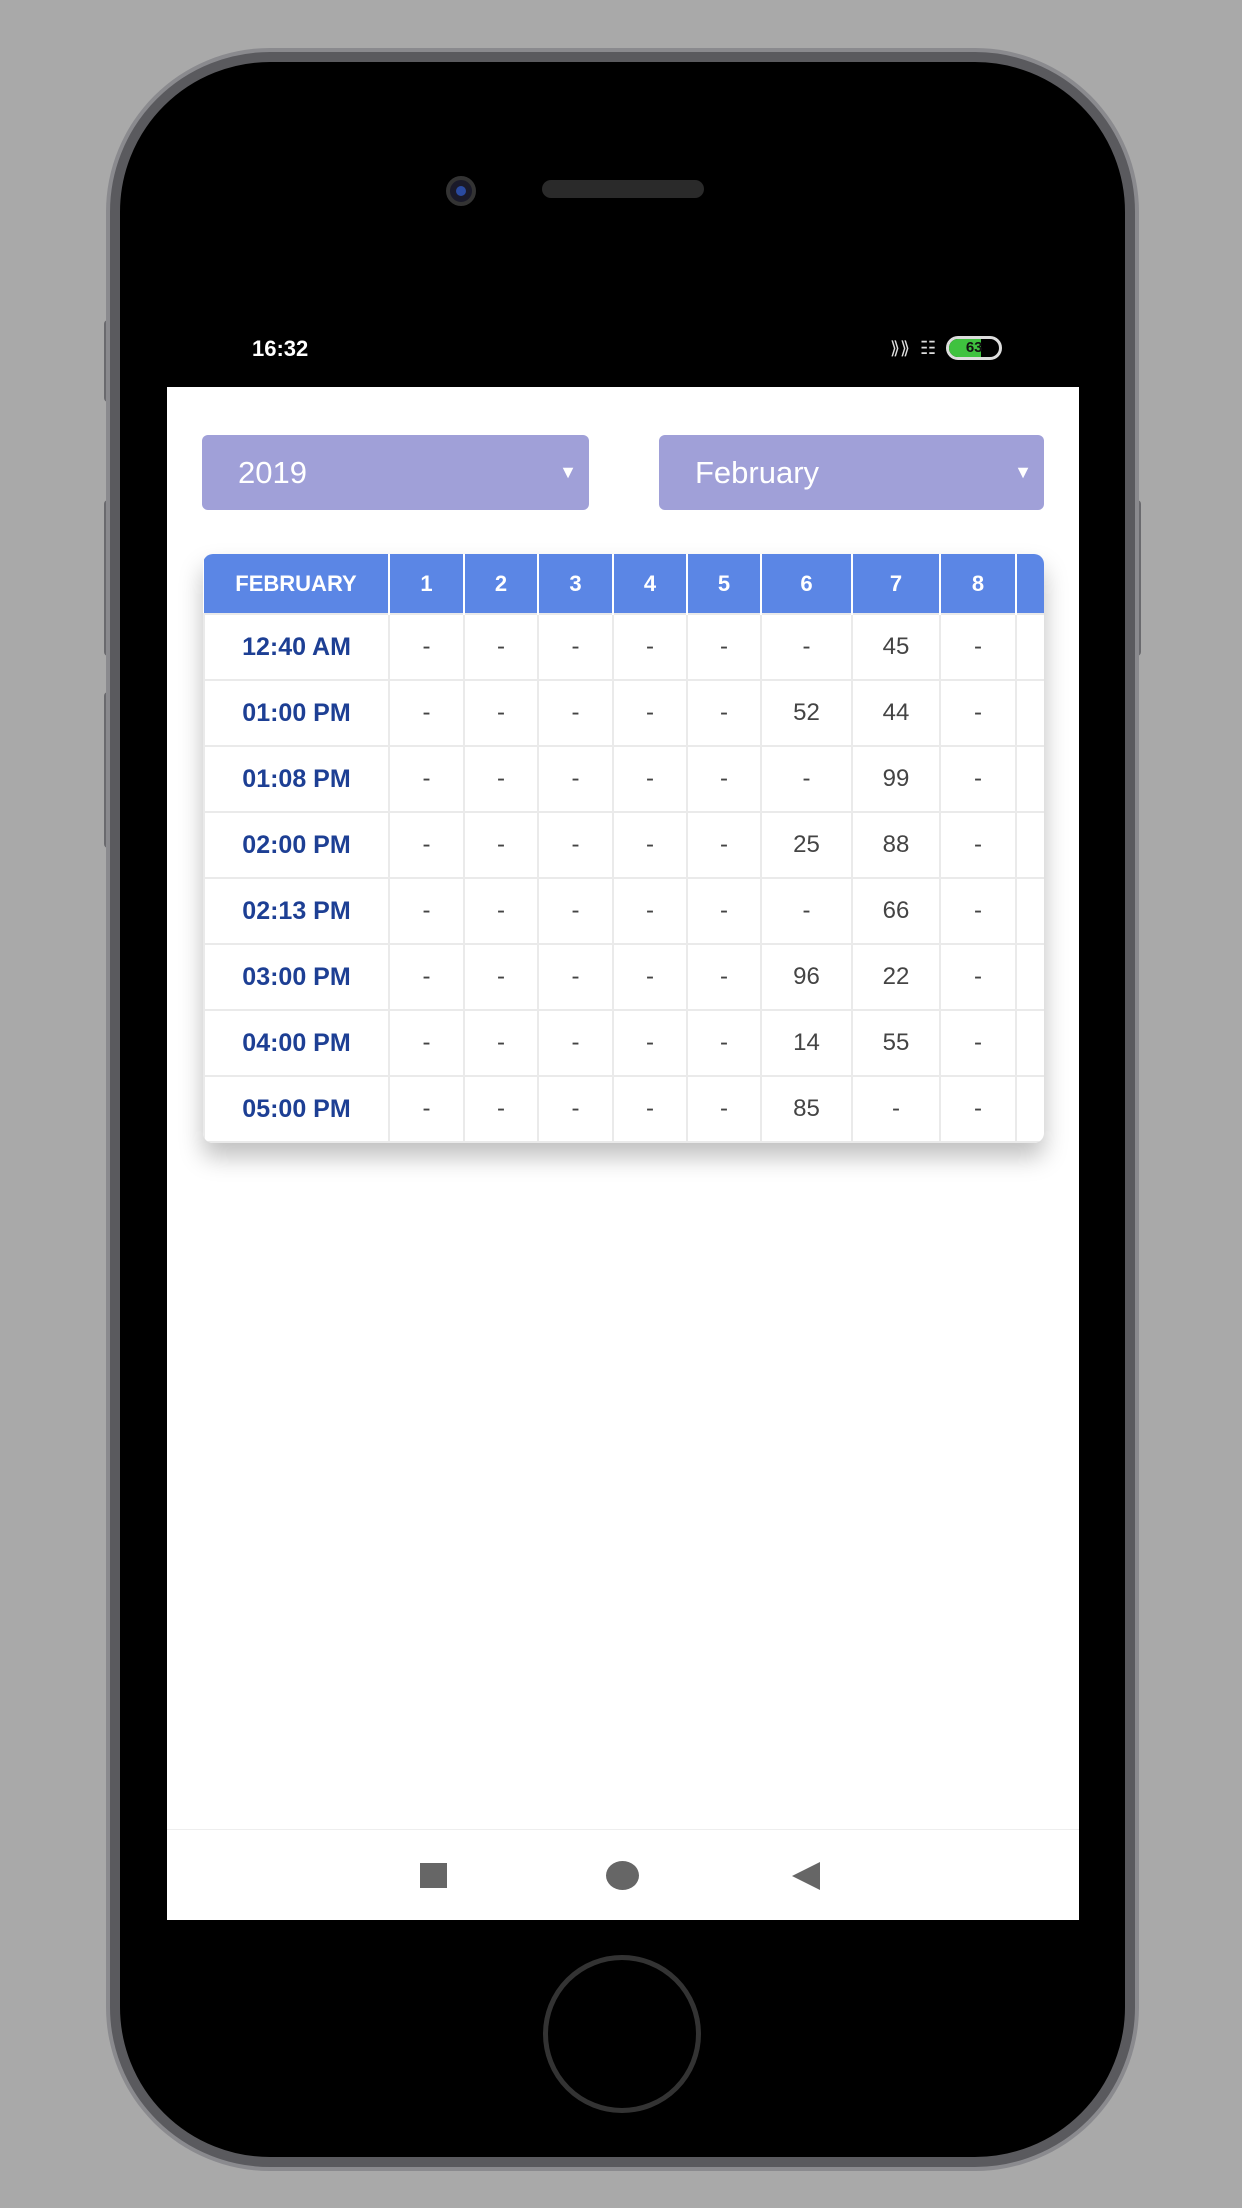 This screenshot has width=1242, height=2208. I want to click on table-row: 12:40 AM - - - - - -45-, so click(623, 647).